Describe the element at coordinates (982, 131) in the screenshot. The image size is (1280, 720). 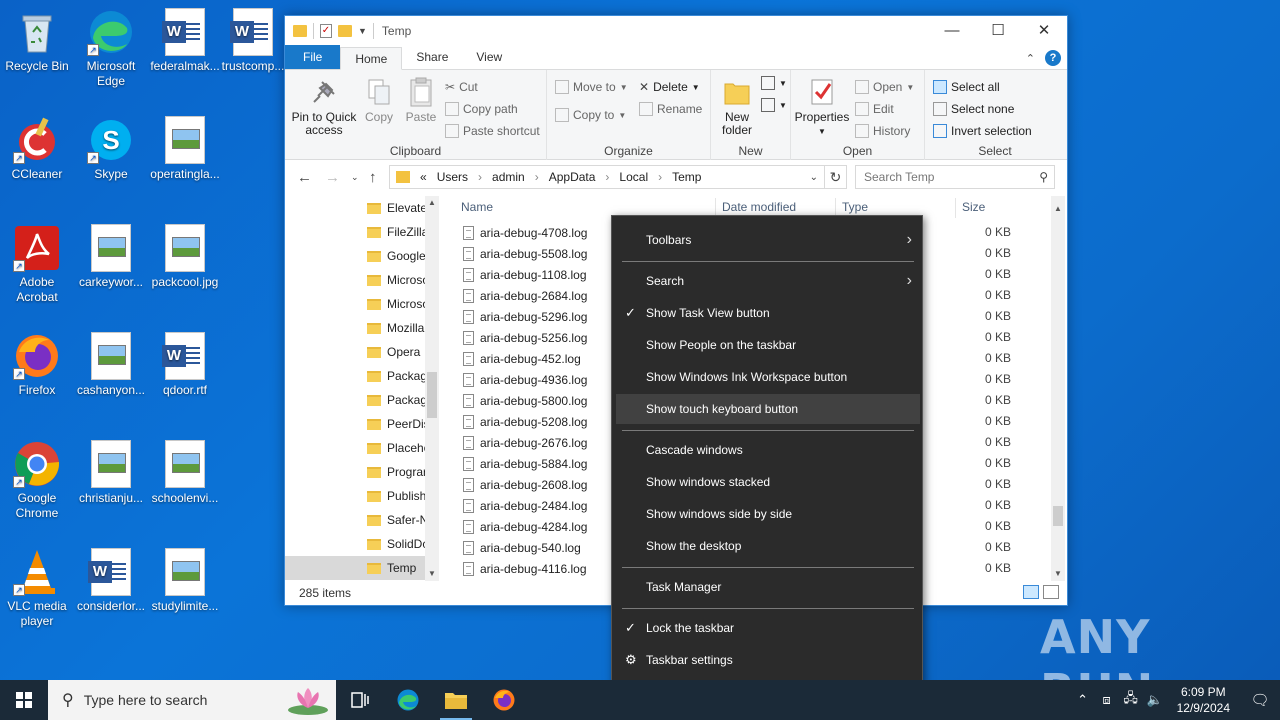
I see `invert-selection-button: Invert selection` at that location.